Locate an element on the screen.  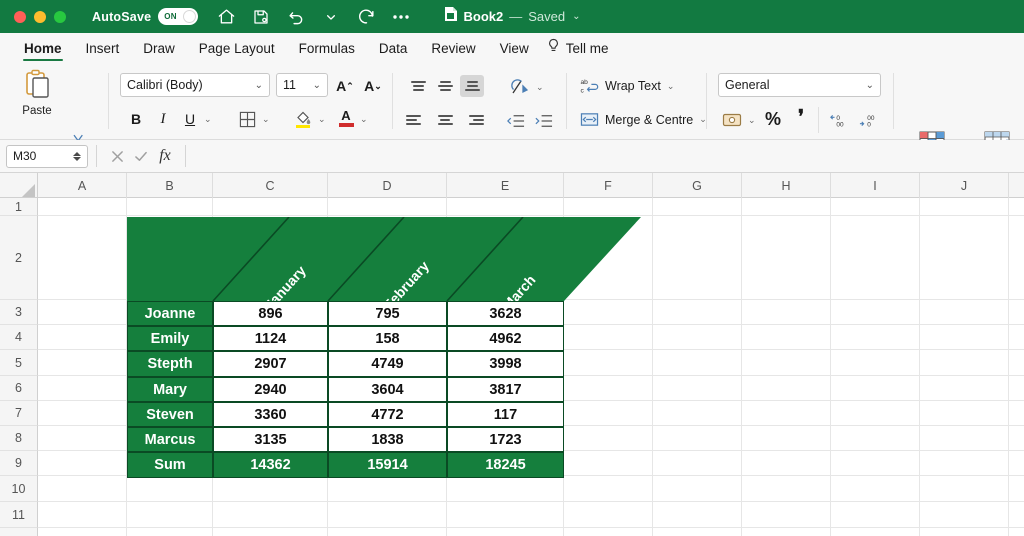
fill-color-icon is located at coordinates (303, 118).